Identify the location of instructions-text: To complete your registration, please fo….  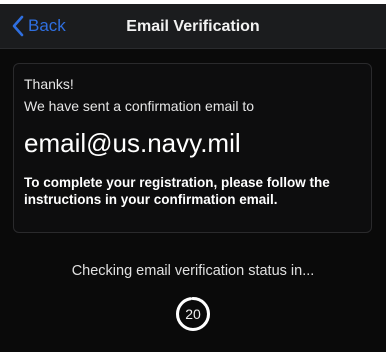
(177, 191).